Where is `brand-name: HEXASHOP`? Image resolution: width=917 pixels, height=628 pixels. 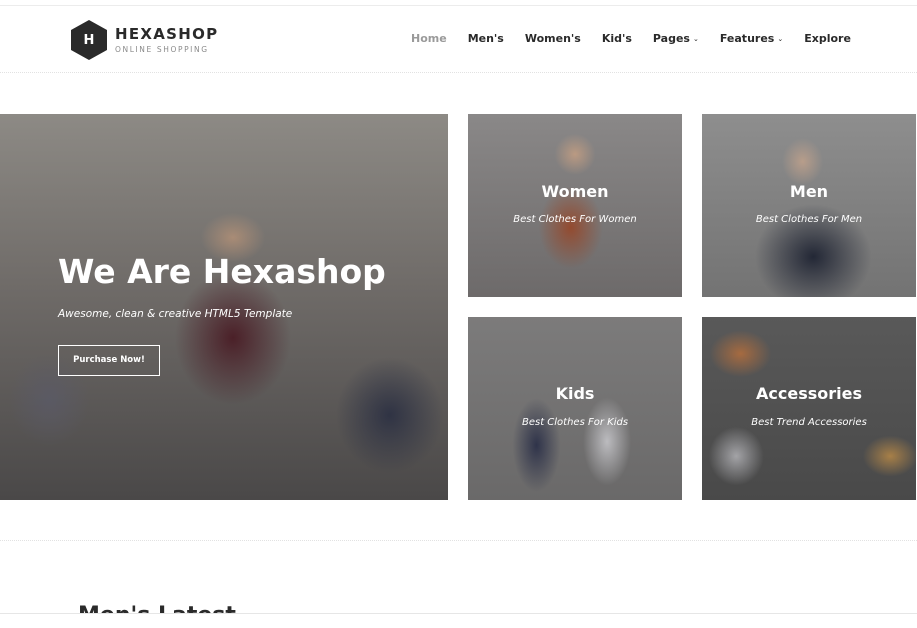 brand-name: HEXASHOP is located at coordinates (167, 34).